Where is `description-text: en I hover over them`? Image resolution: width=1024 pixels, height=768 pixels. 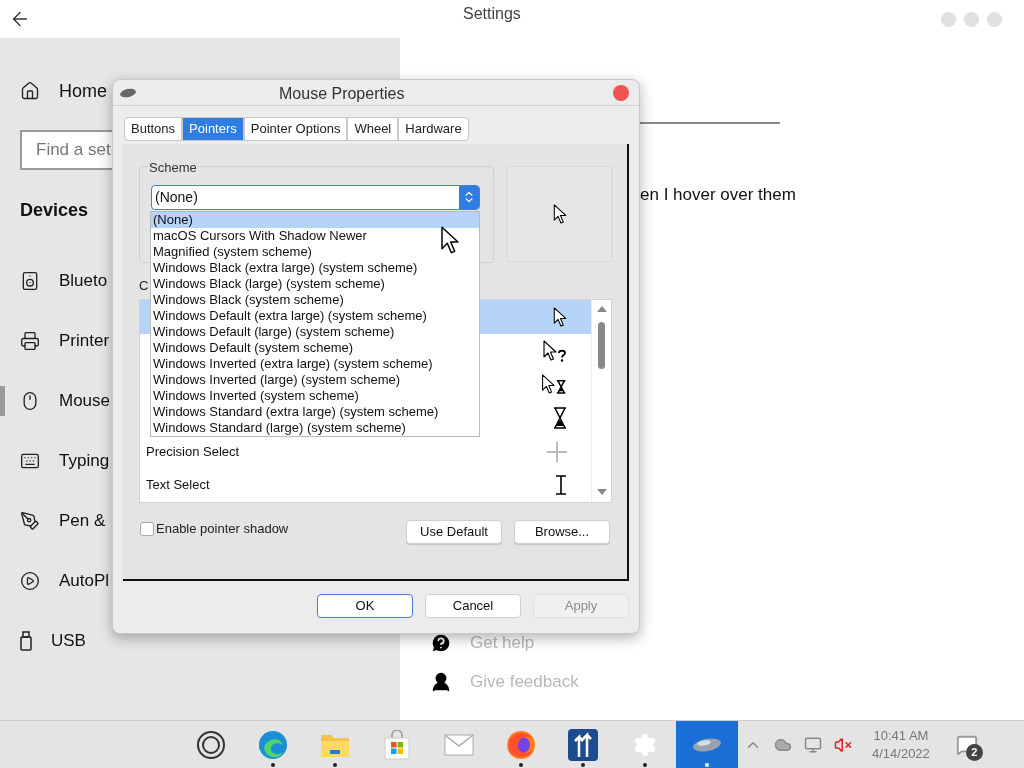
description-text: en I hover over them is located at coordinates (718, 195).